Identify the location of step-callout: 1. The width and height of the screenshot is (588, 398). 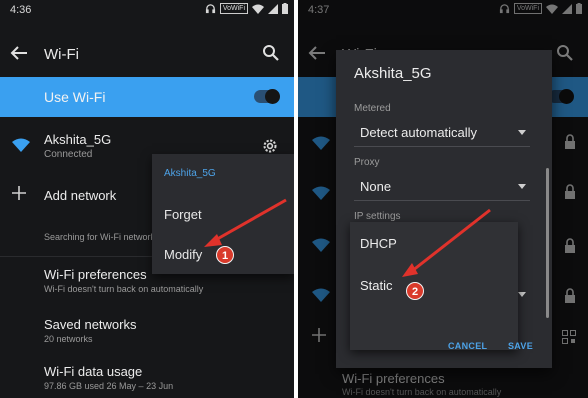
(225, 255).